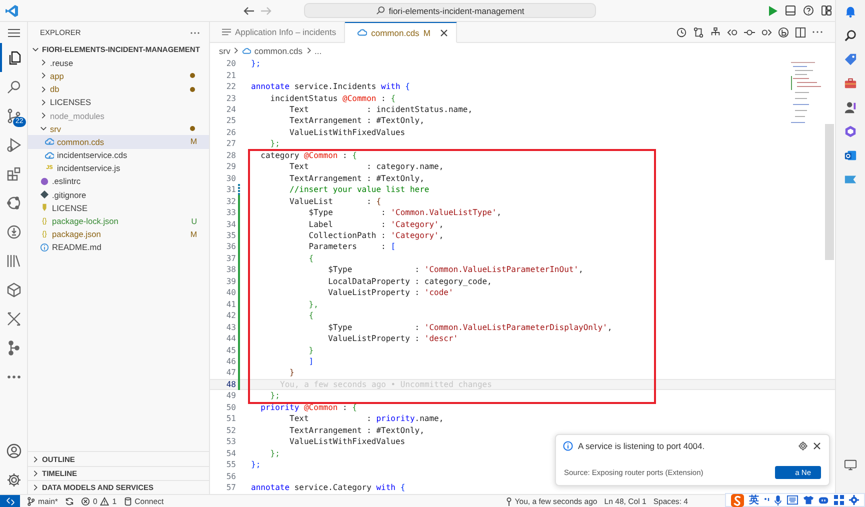 The height and width of the screenshot is (507, 865). What do you see at coordinates (328, 487) in the screenshot?
I see `code-line: annotate service.Category with {` at bounding box center [328, 487].